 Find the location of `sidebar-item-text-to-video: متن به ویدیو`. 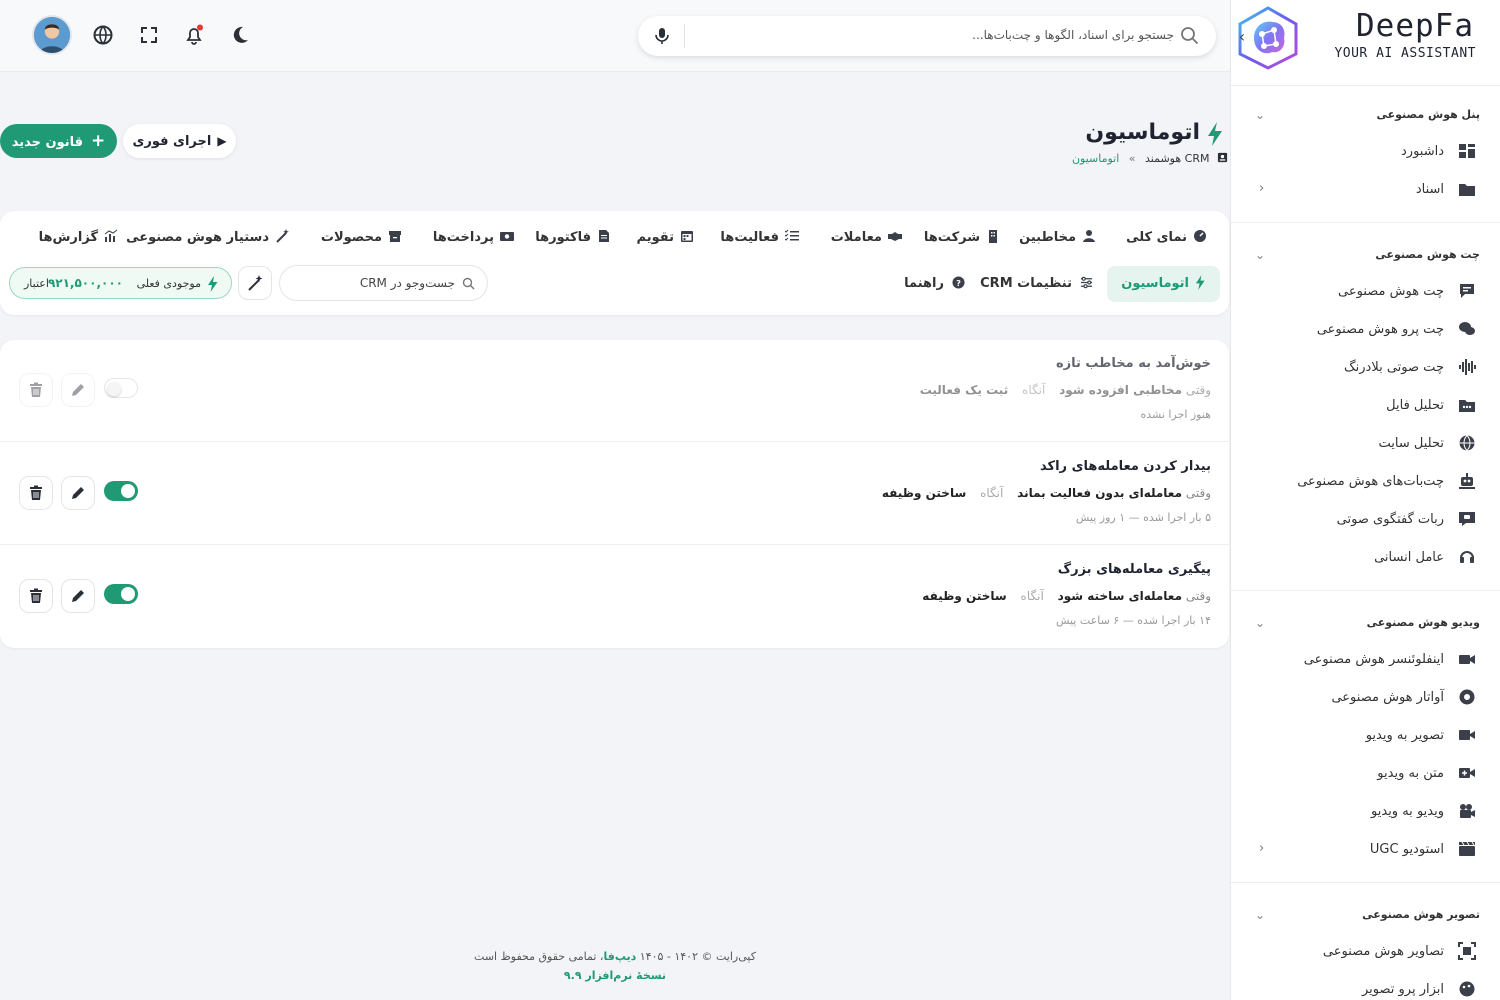

sidebar-item-text-to-video: متن به ویدیو is located at coordinates (1365, 775).